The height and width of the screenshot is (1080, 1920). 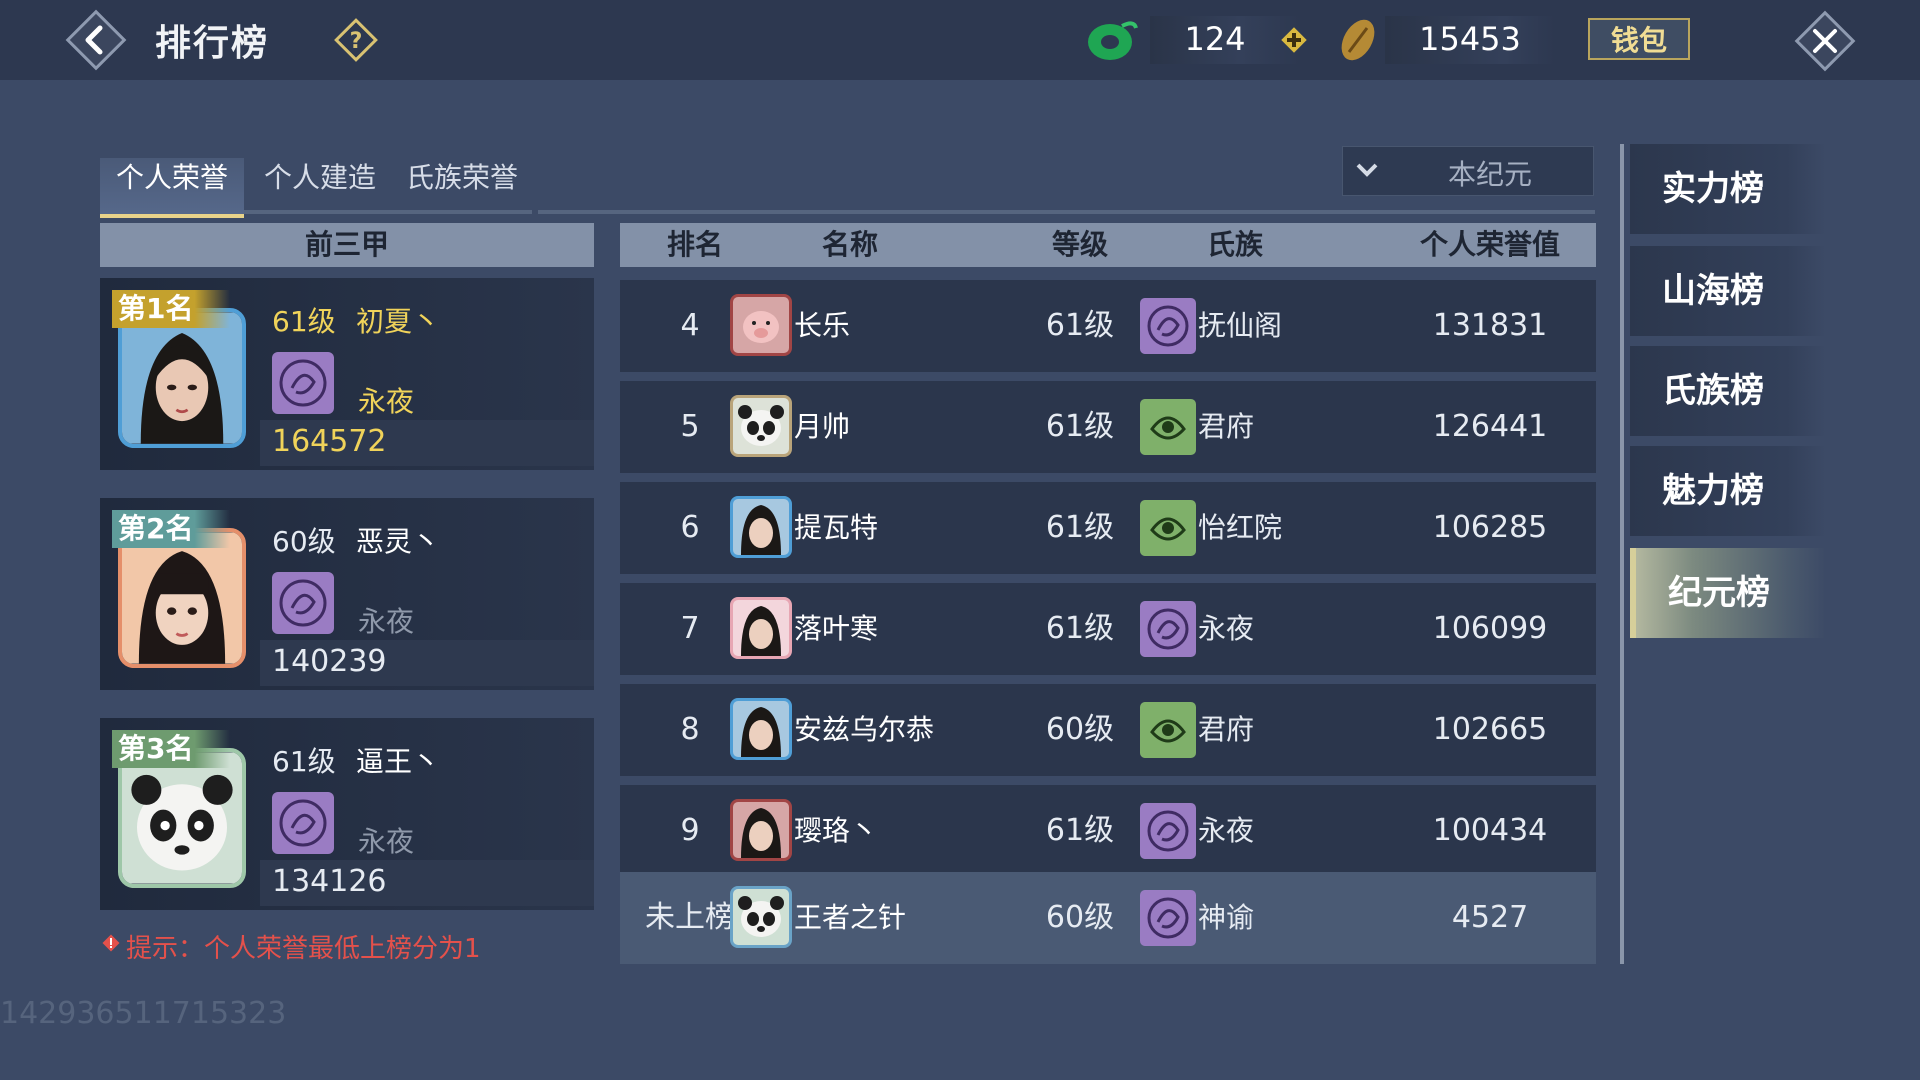 I want to click on close-icon, so click(x=1825, y=41).